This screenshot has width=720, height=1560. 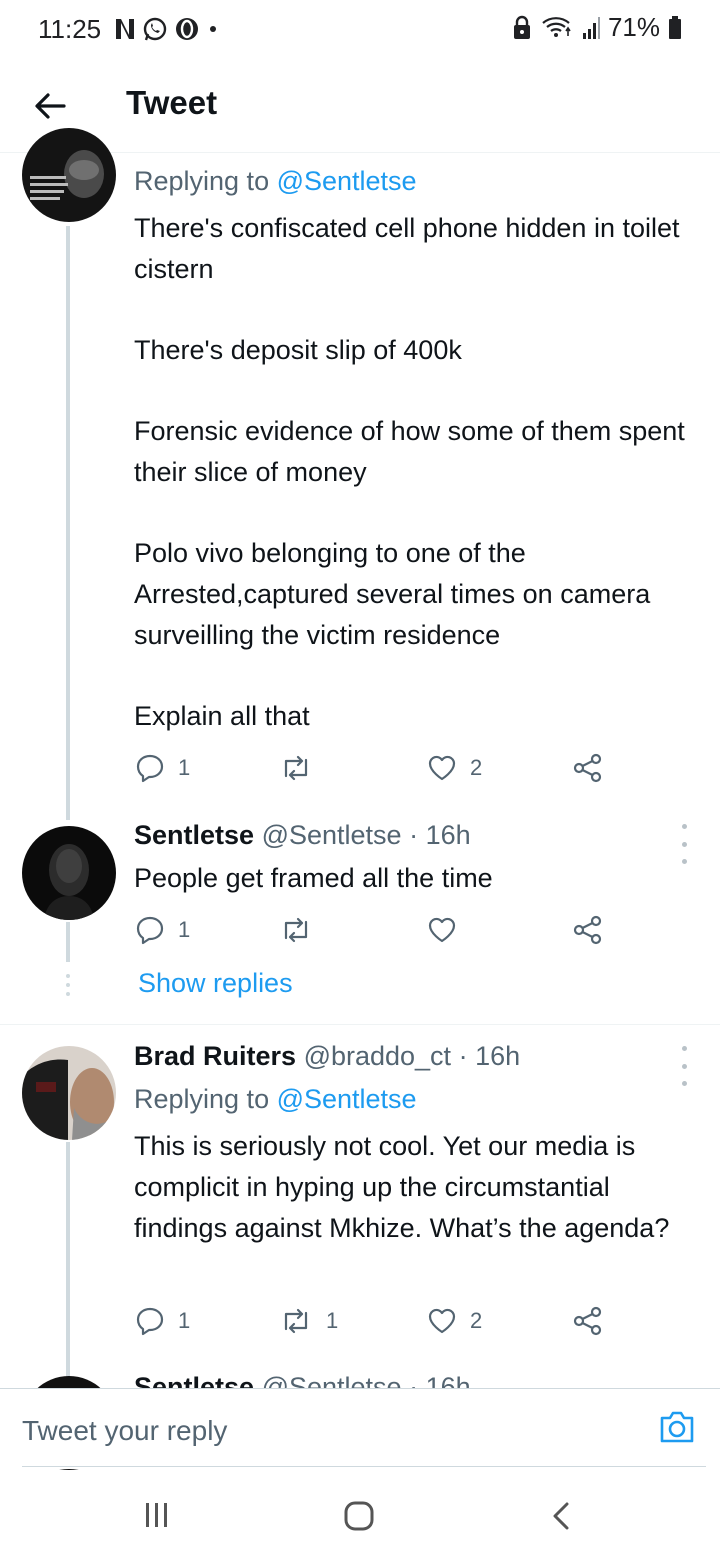 I want to click on retweet-count: 1, so click(x=332, y=1320).